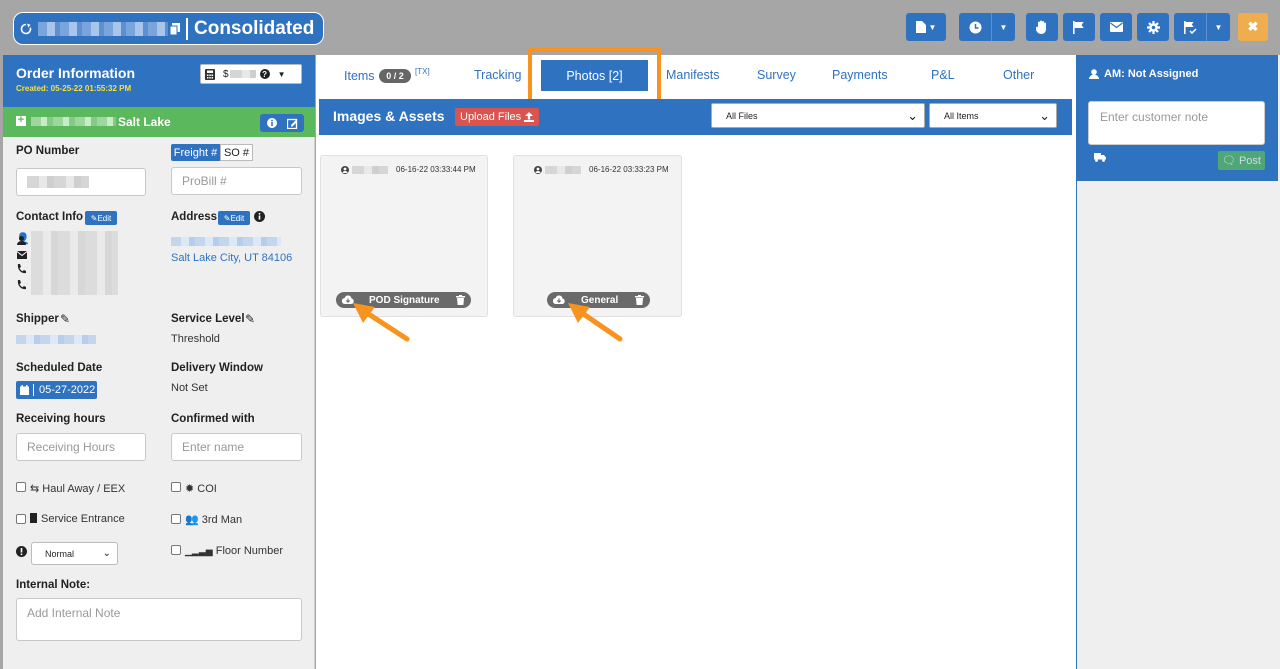 This screenshot has width=1280, height=669. Describe the element at coordinates (176, 487) in the screenshot. I see `coi-checkbox` at that location.